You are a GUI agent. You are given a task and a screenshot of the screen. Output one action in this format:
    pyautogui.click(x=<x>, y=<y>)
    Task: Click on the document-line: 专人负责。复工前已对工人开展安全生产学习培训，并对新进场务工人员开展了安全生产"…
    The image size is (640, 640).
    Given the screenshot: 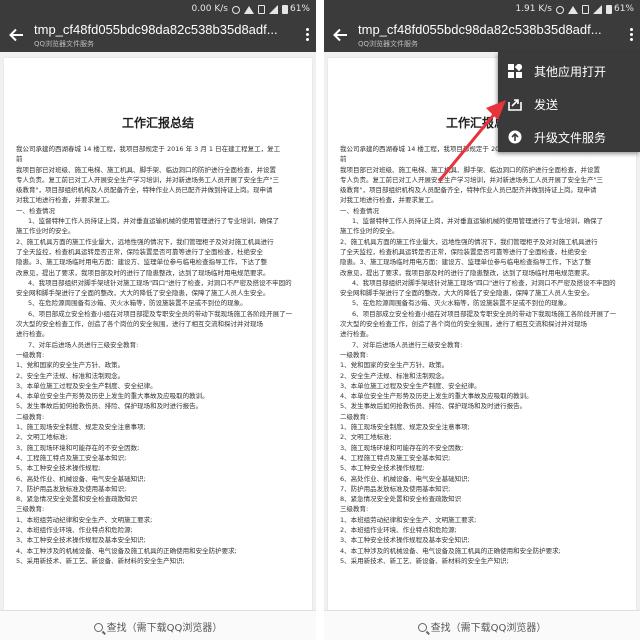 What is the action you would take?
    pyautogui.click(x=147, y=179)
    